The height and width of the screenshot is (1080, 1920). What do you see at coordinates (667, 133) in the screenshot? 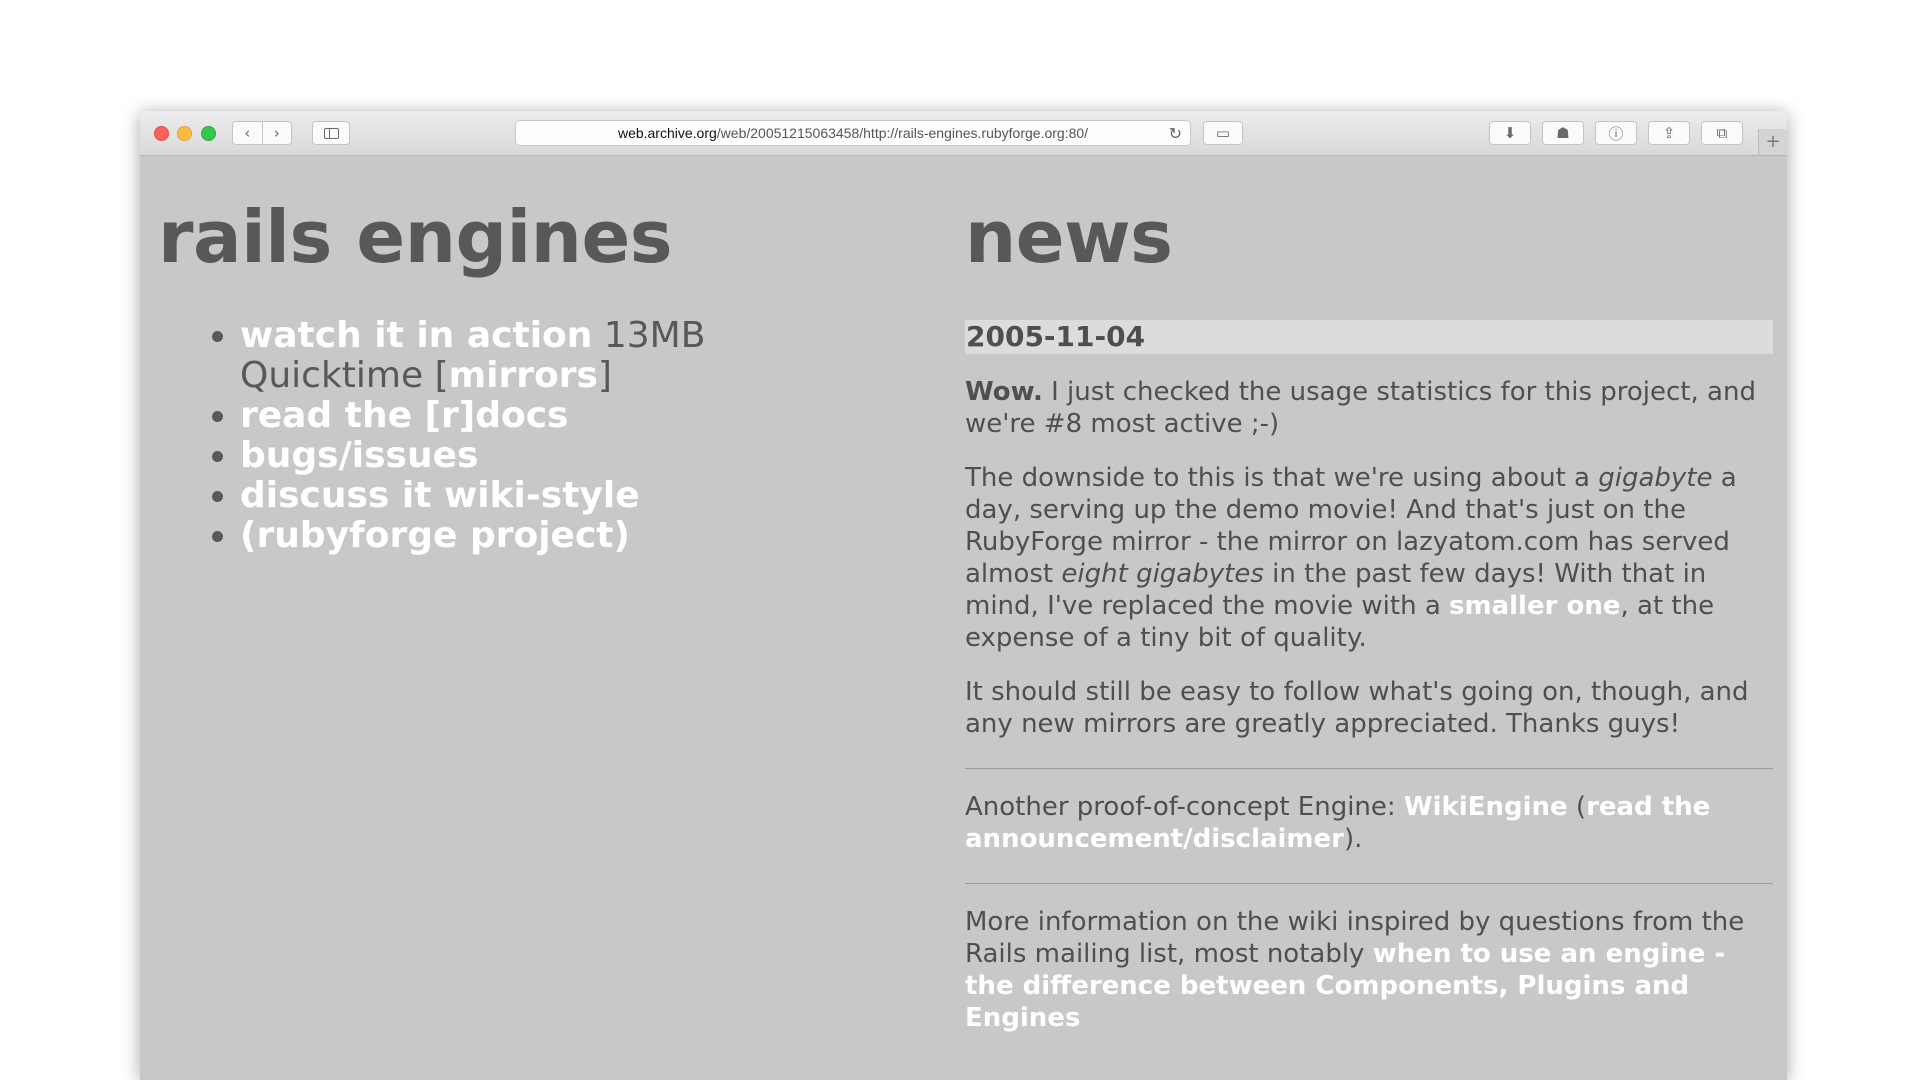
I see `url-host: web.archive.org` at bounding box center [667, 133].